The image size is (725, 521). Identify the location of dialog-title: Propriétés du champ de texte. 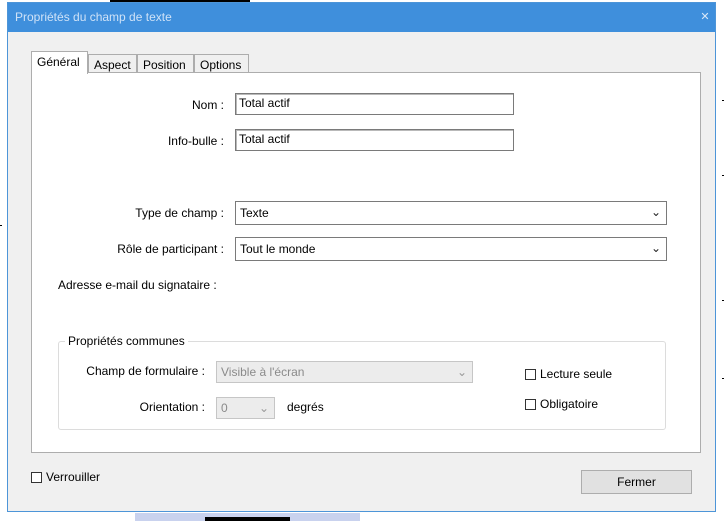
(93, 17).